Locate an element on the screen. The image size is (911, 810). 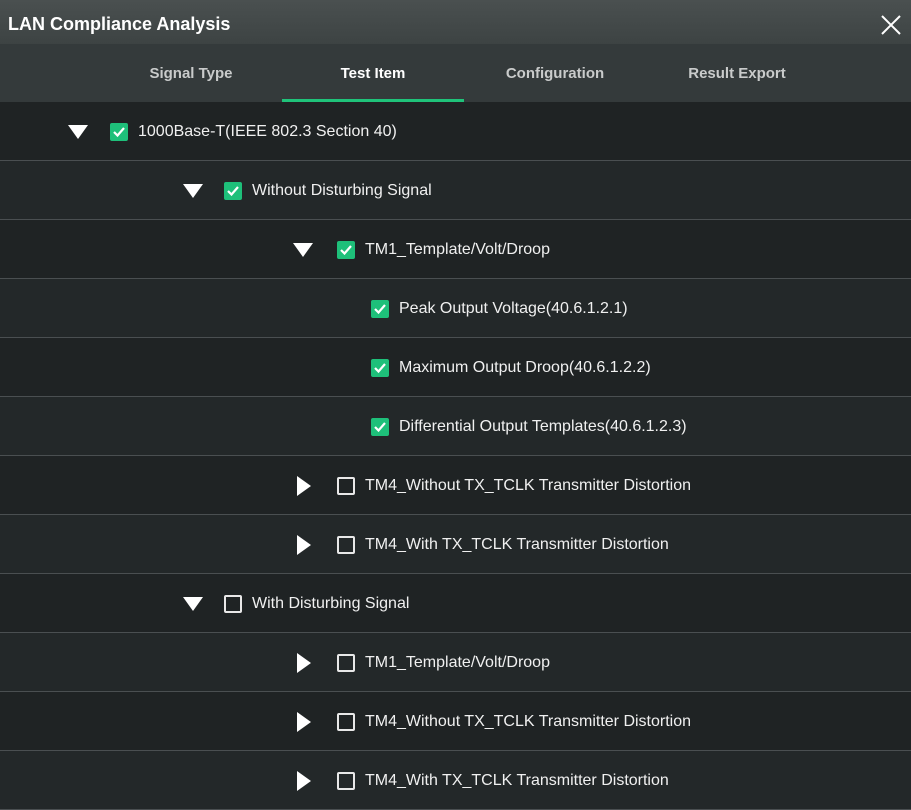
tree-row: Maximum Output Droop(40.6.1.2.2) is located at coordinates (455, 367).